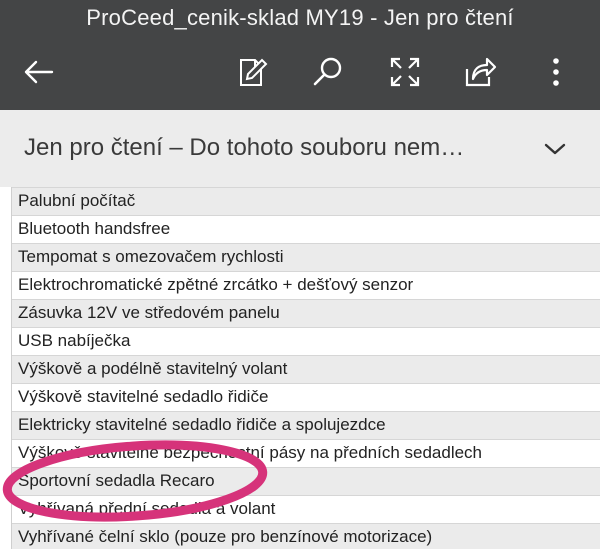 This screenshot has height=549, width=600. Describe the element at coordinates (306, 509) in the screenshot. I see `table-row: Vyhřívaná přední sedadla a volant` at that location.